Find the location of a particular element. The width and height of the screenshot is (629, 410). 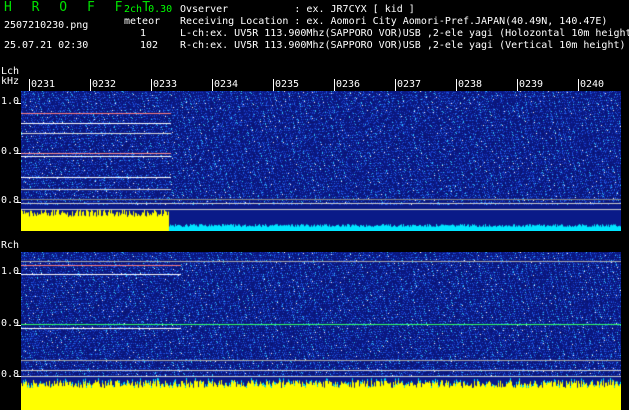

time-label: 0239 is located at coordinates (531, 84).